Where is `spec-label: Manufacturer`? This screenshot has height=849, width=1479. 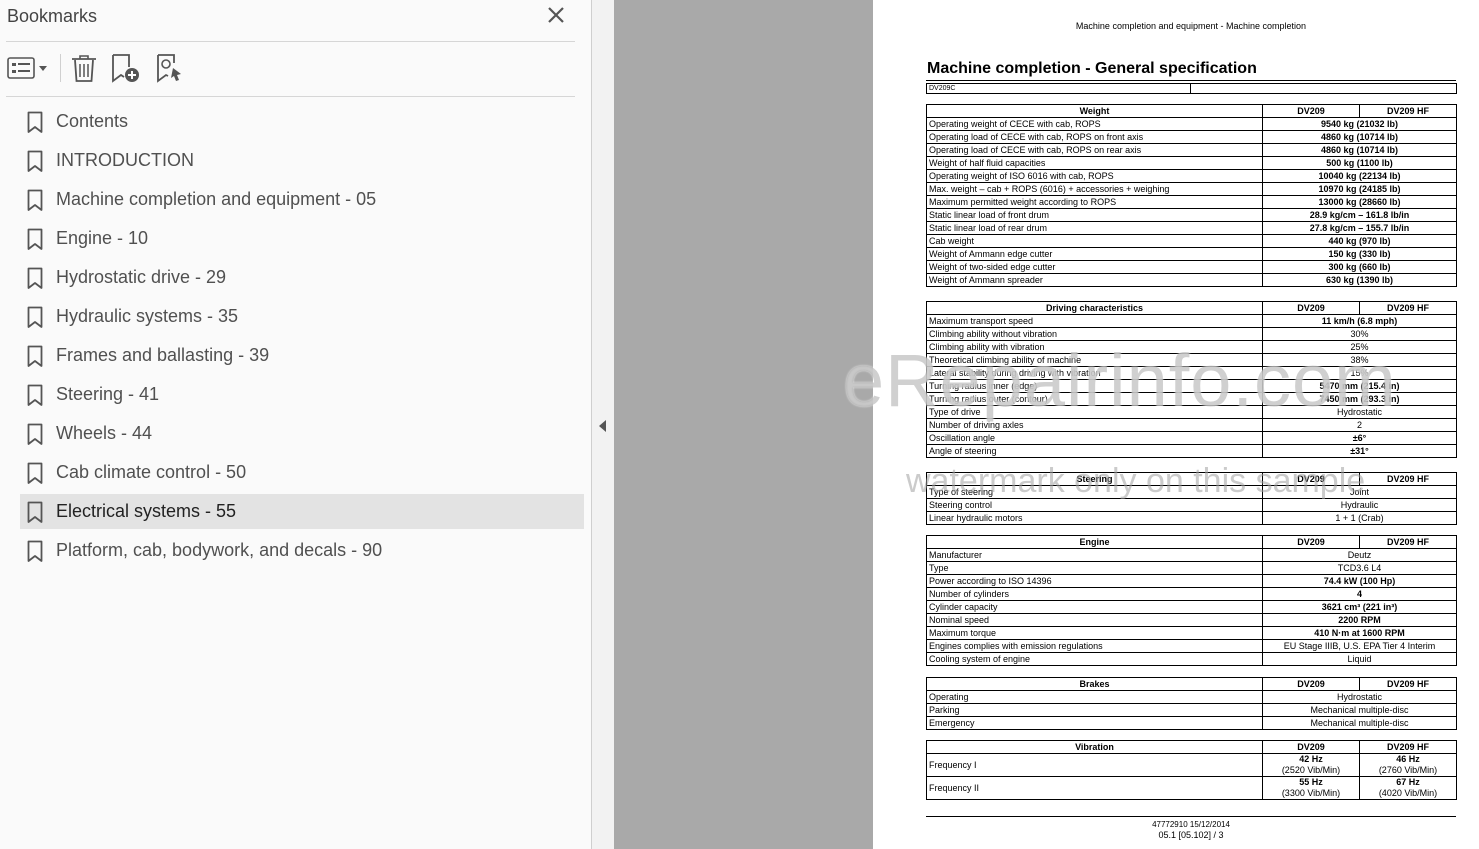 spec-label: Manufacturer is located at coordinates (1094, 555).